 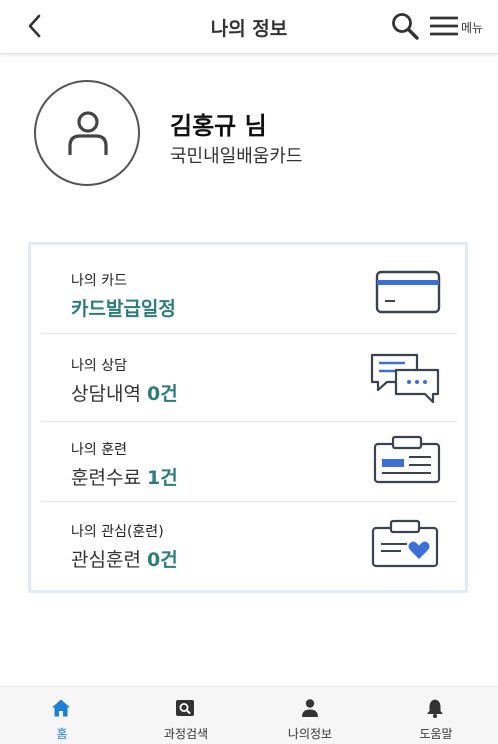 I want to click on search-button, so click(x=405, y=26).